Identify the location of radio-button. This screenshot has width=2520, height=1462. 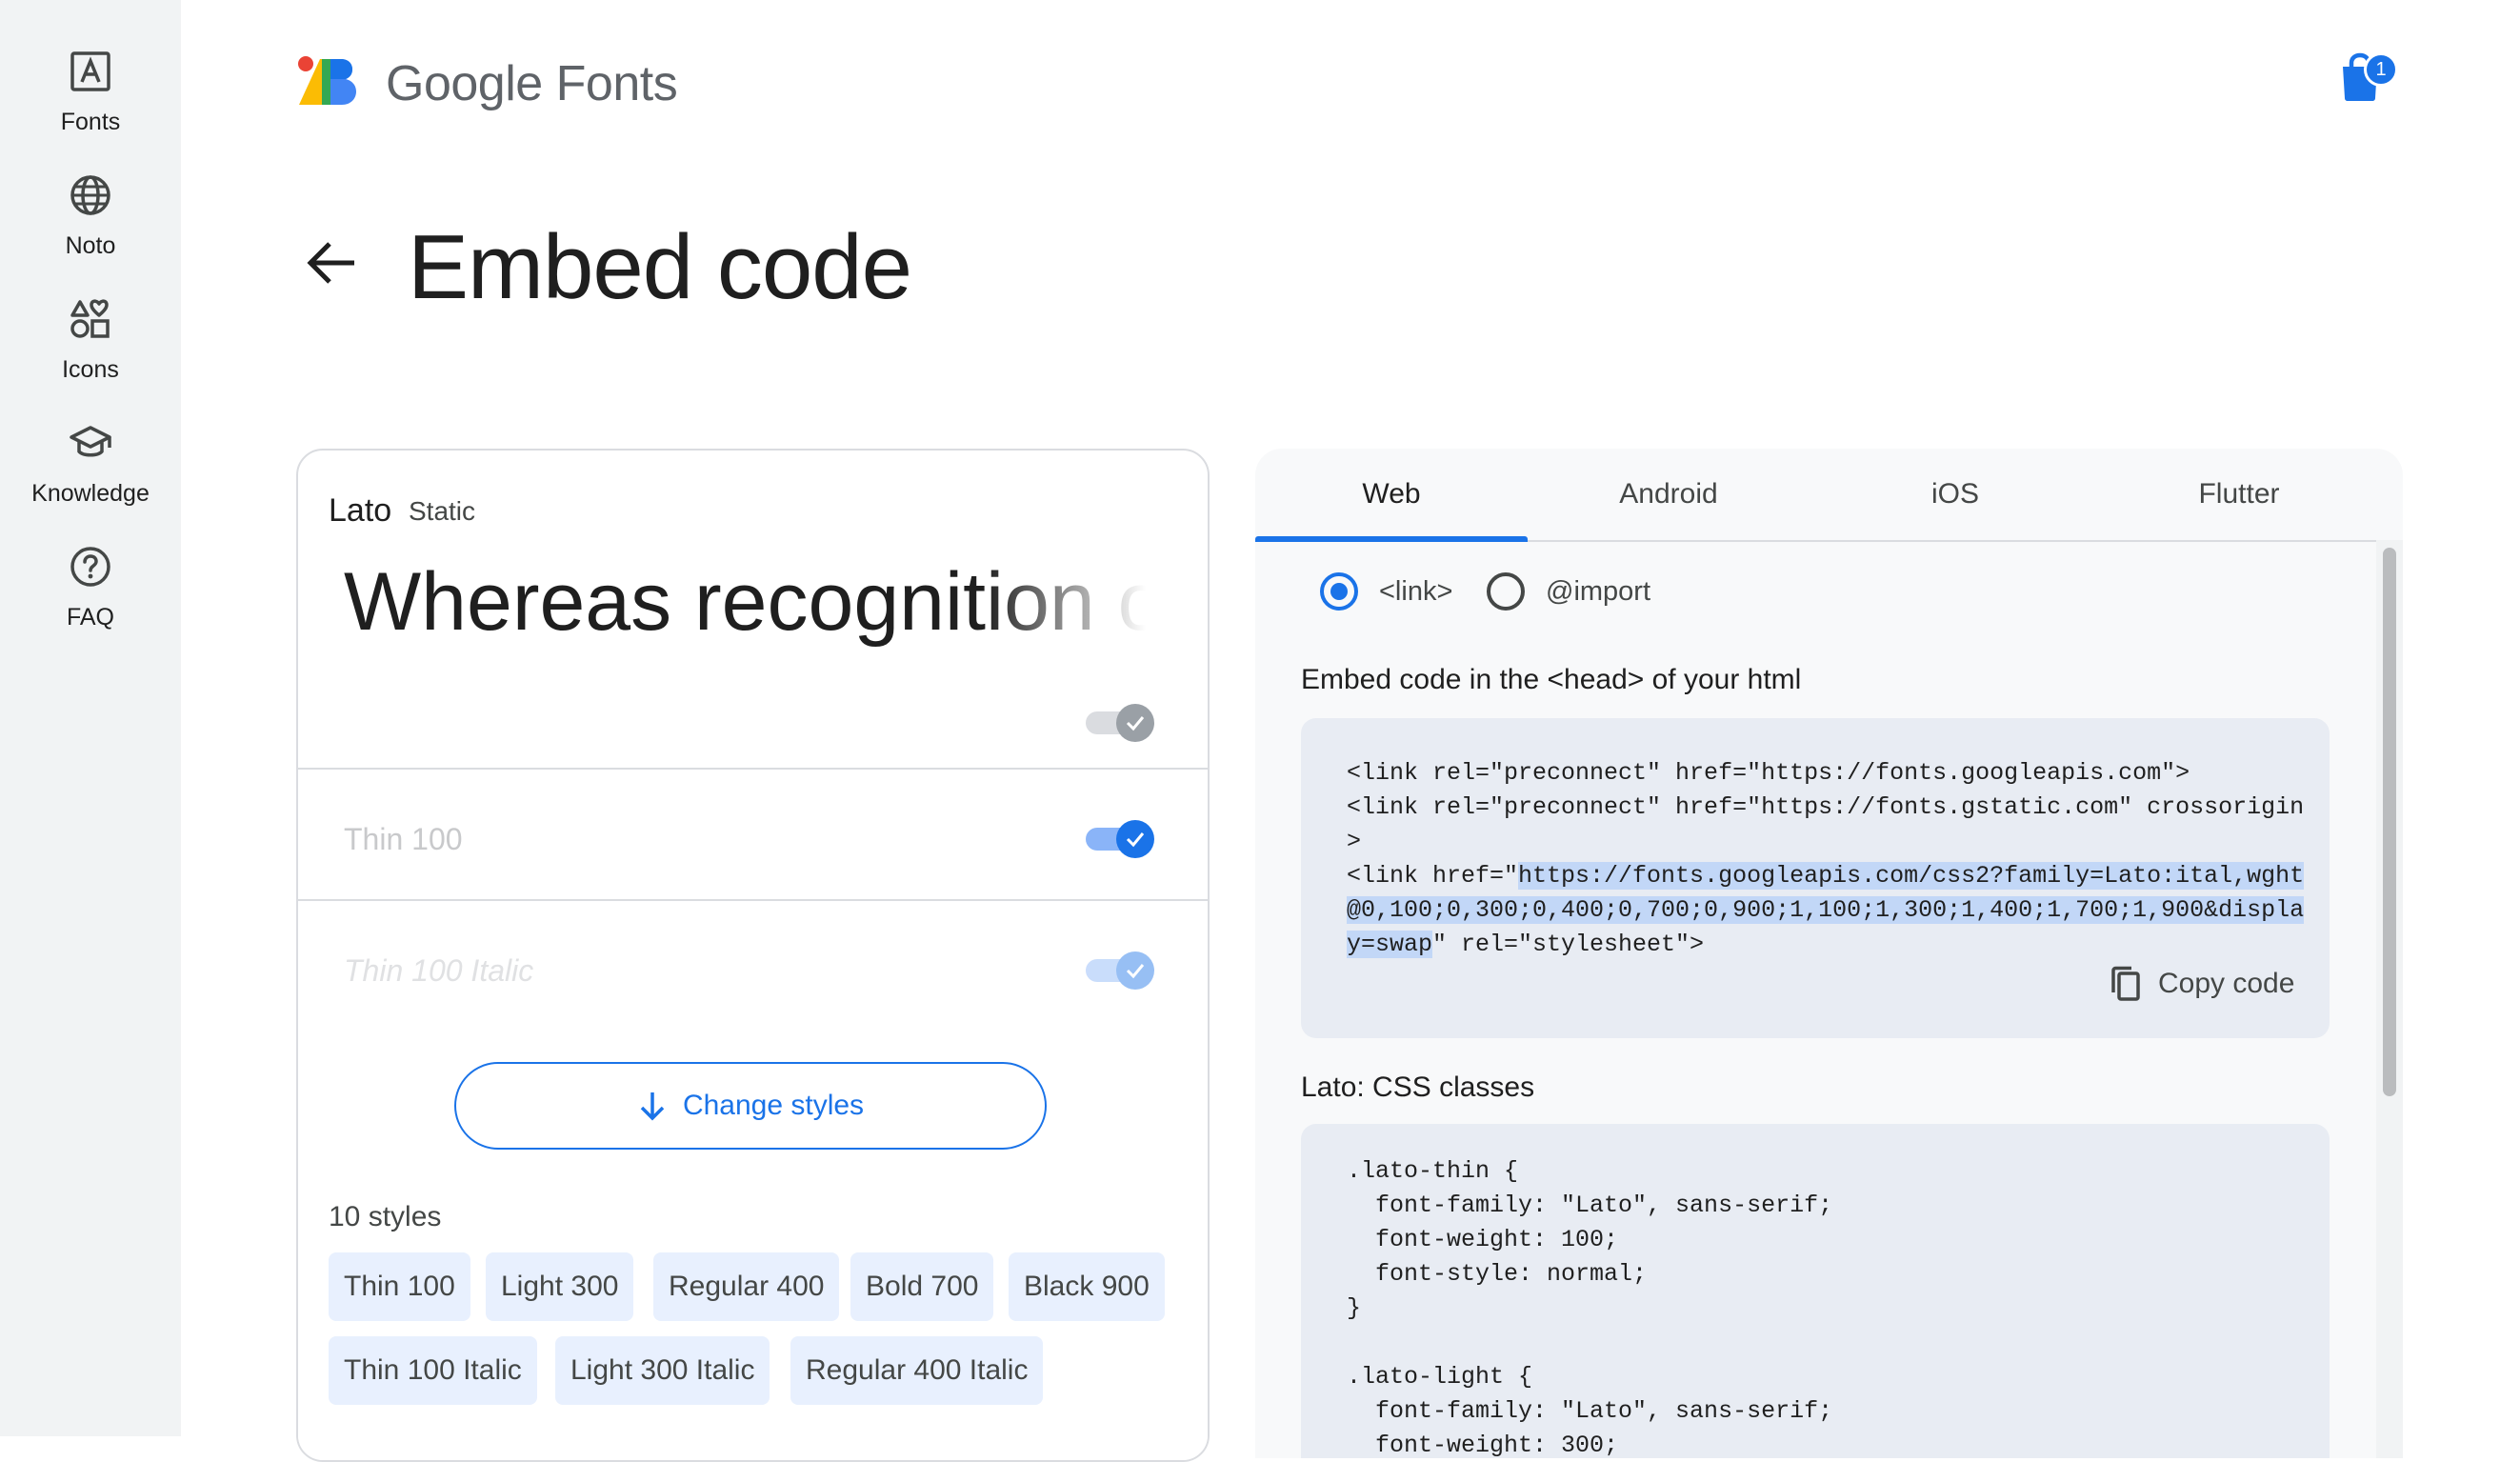
(1506, 591).